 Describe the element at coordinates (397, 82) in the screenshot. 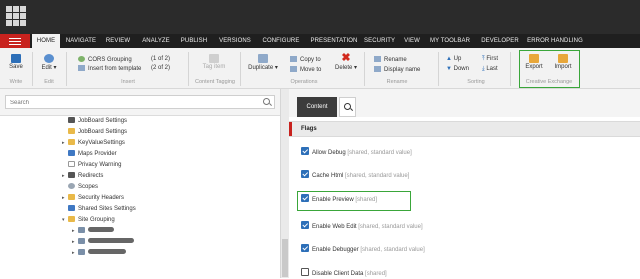

I see `rename-group-label: Rename` at that location.